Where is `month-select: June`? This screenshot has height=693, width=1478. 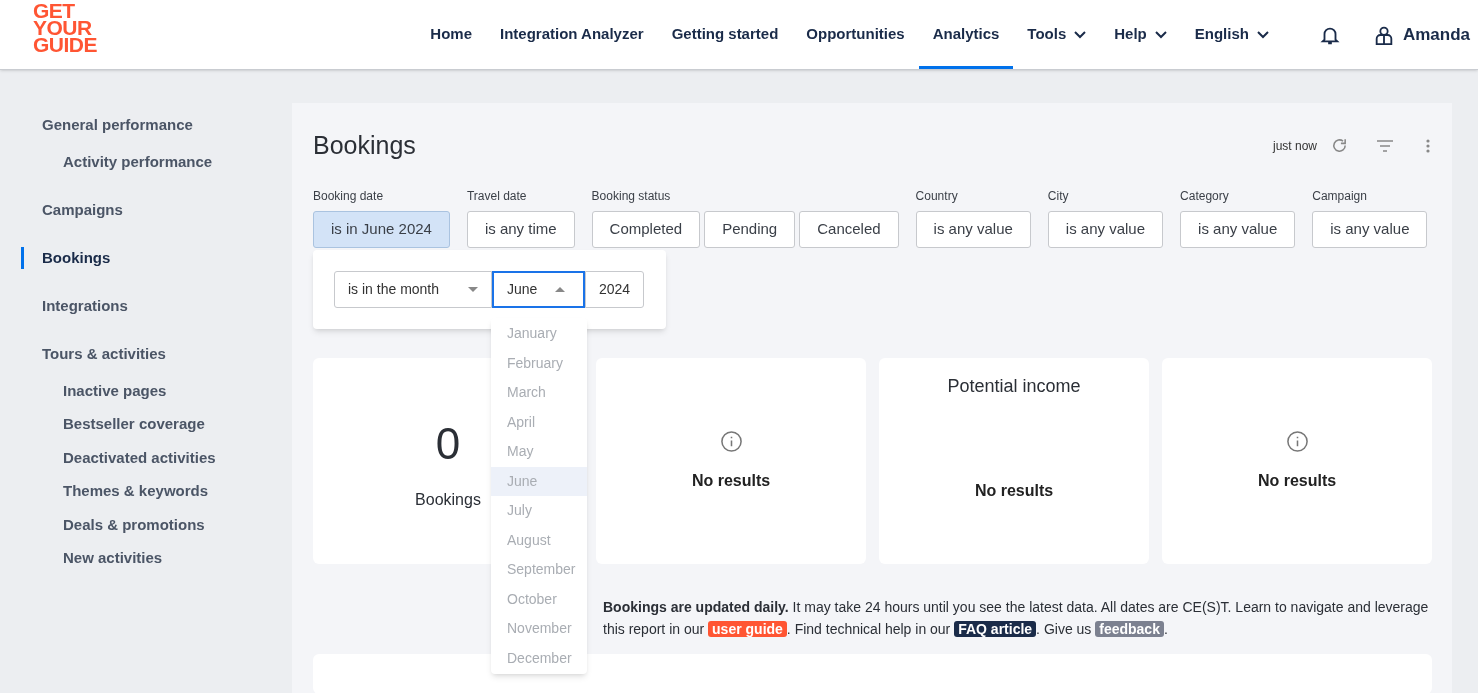 month-select: June is located at coordinates (538, 289).